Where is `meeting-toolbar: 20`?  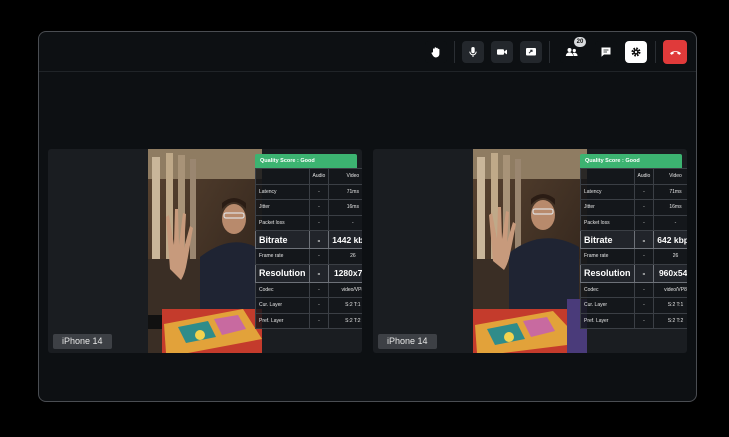
meeting-toolbar: 20 is located at coordinates (367, 52).